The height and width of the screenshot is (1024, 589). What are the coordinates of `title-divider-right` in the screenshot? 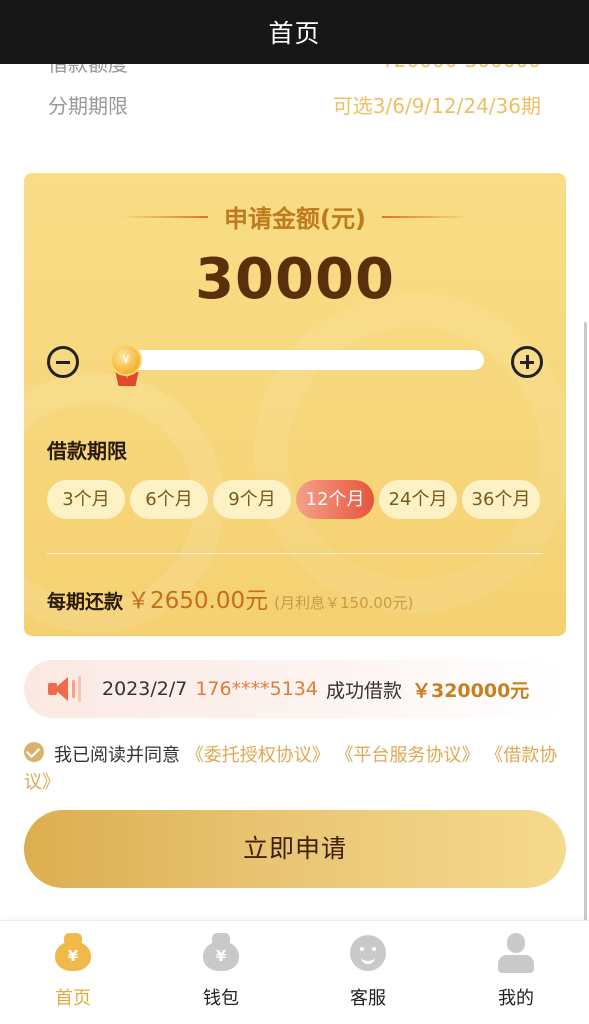 It's located at (425, 216).